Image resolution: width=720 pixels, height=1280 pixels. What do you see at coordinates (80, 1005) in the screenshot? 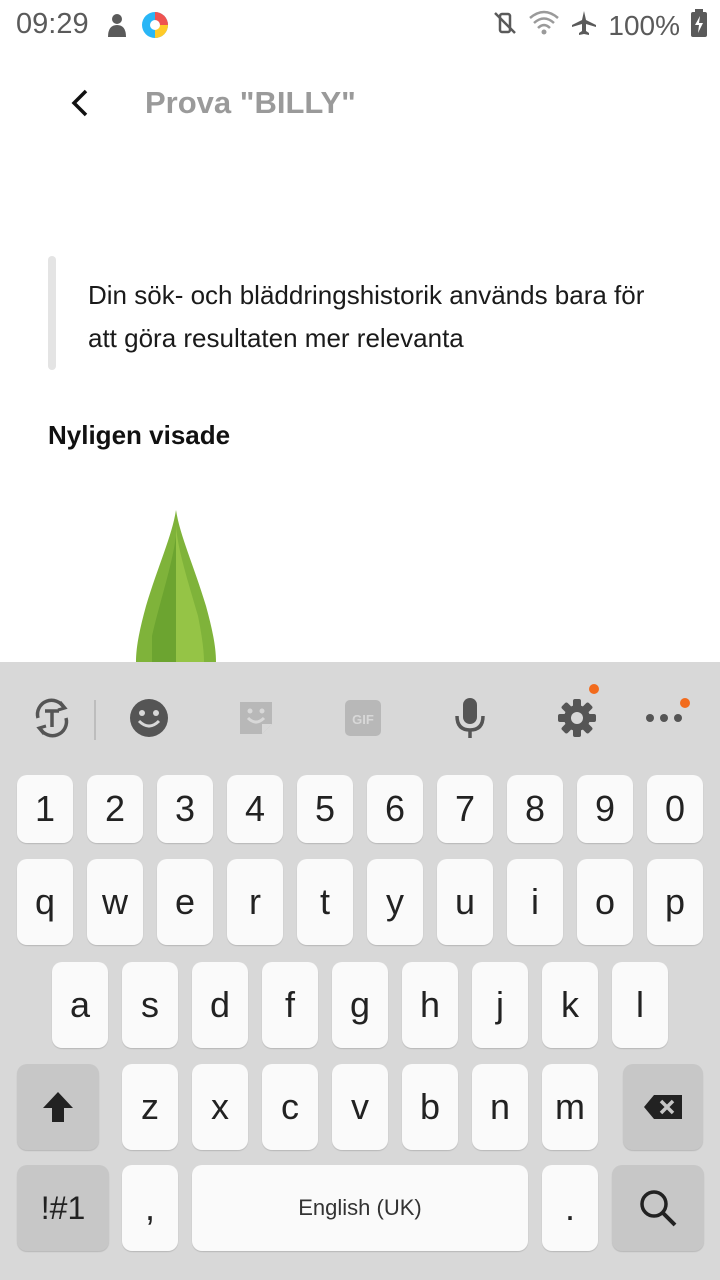
I see `key-a: a` at bounding box center [80, 1005].